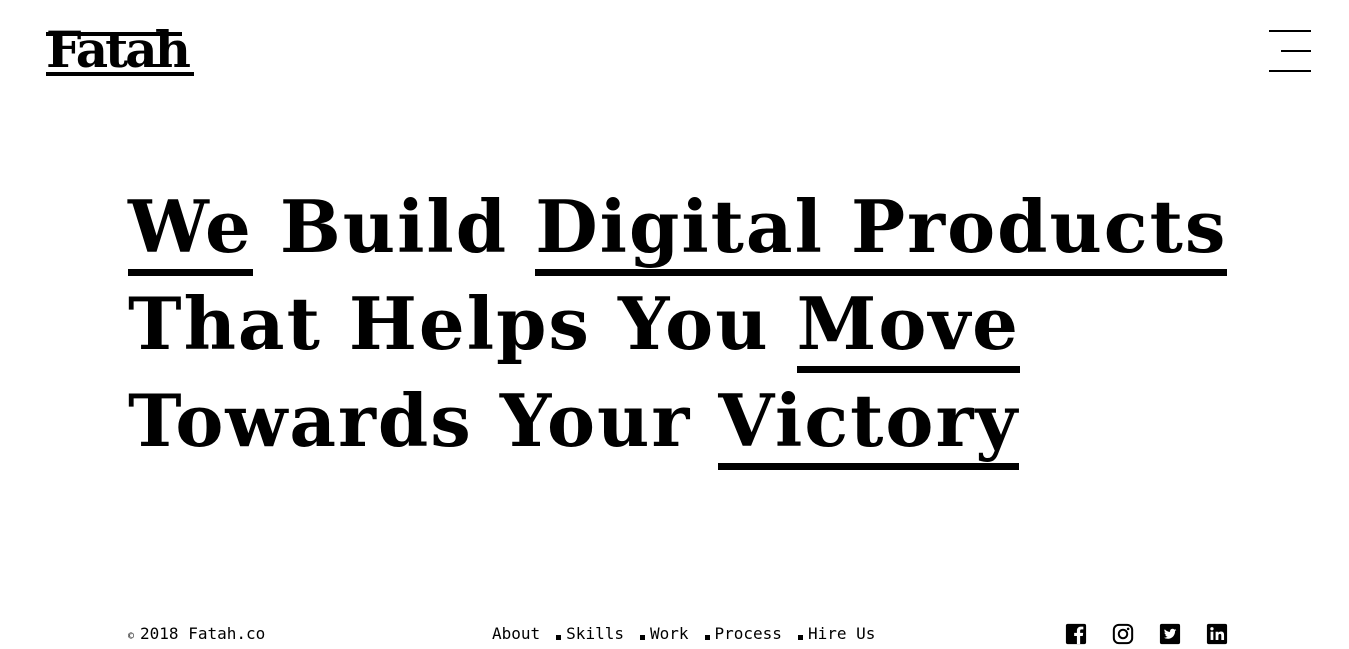 The image size is (1349, 649). Describe the element at coordinates (595, 634) in the screenshot. I see `footer-link-skills: Skills` at that location.